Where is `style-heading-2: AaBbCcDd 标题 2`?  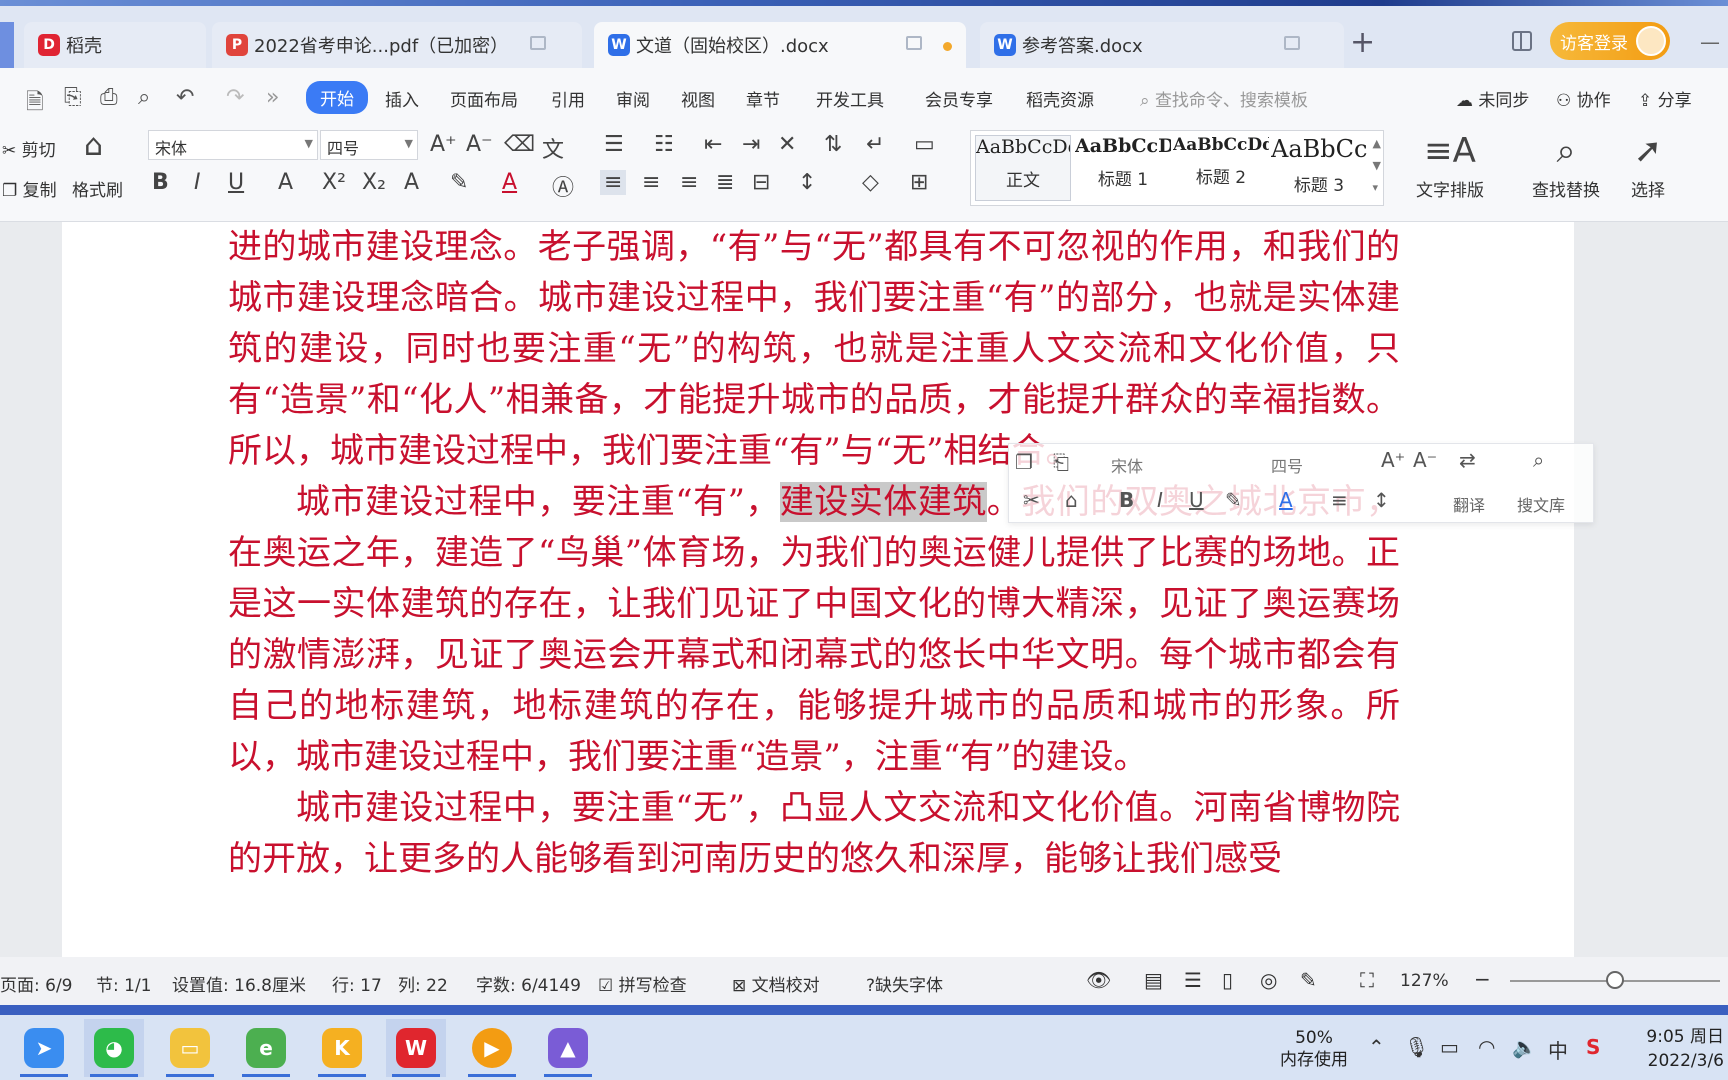
style-heading-2: AaBbCcDd 标题 2 is located at coordinates (1221, 168).